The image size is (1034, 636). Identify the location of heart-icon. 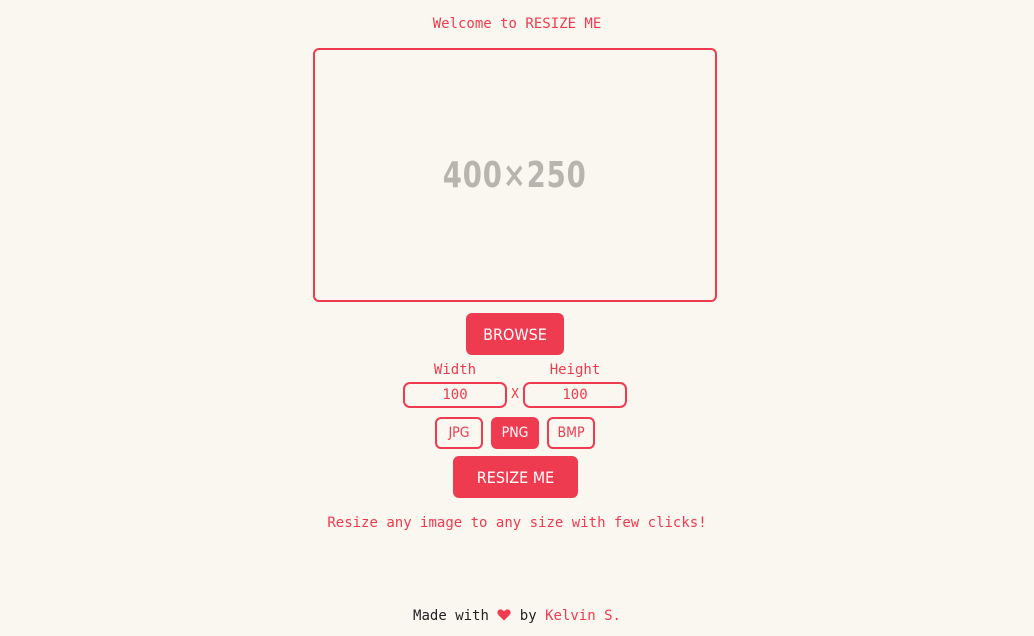
(504, 616).